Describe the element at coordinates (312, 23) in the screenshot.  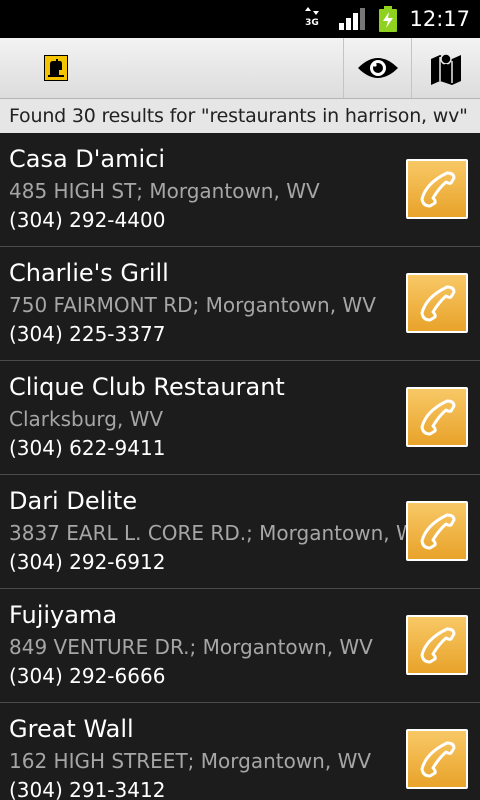
I see `network-type-label: 3G` at that location.